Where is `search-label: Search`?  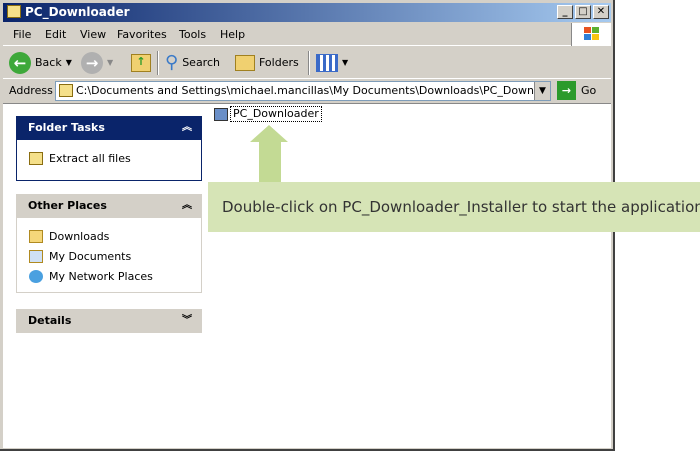 search-label: Search is located at coordinates (201, 62).